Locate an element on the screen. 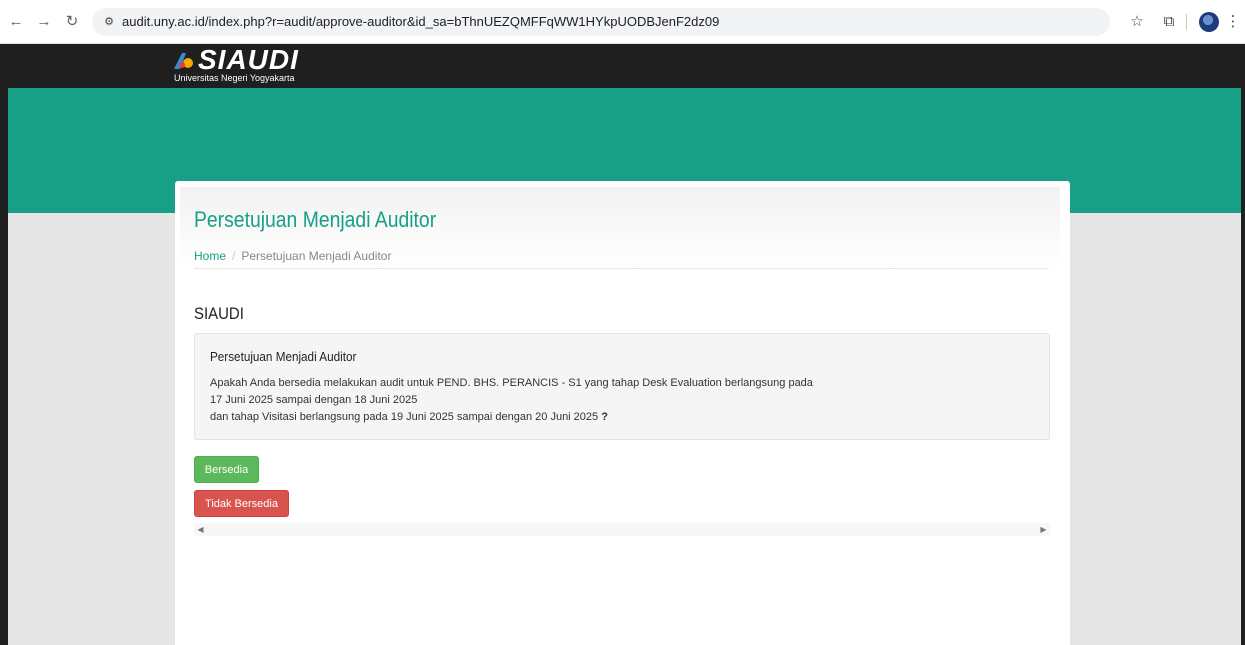 This screenshot has width=1245, height=645. scroll-right-arrow-icon: ▶ is located at coordinates (1043, 529).